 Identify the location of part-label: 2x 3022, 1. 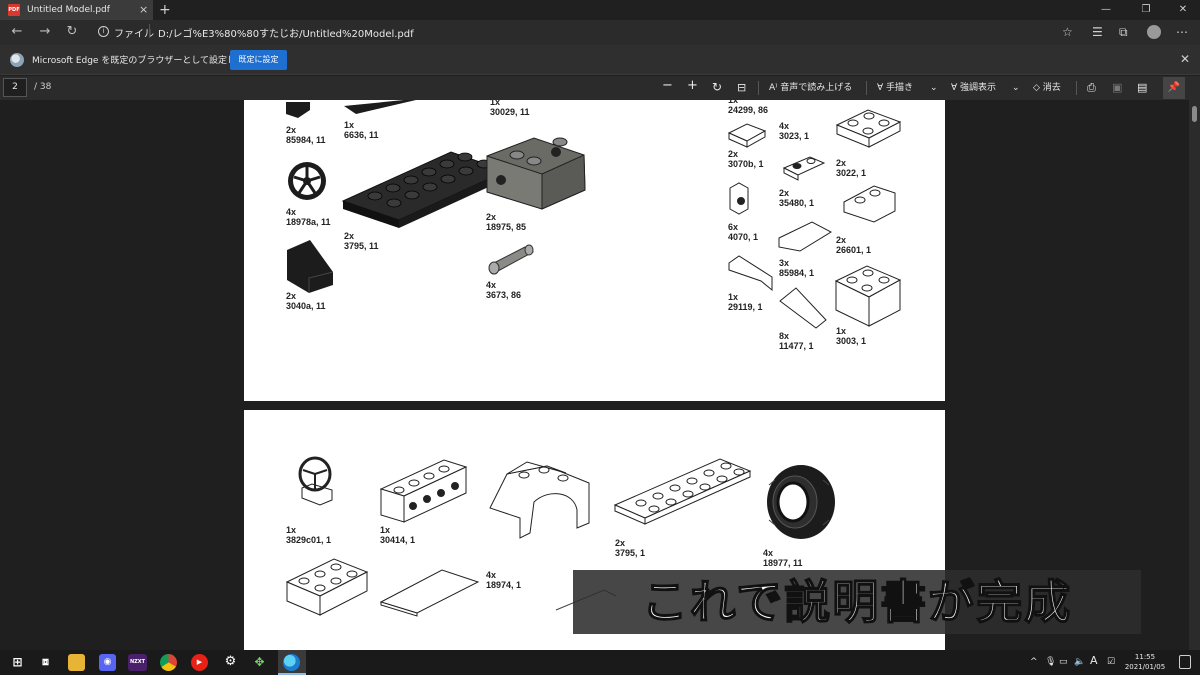
(851, 168).